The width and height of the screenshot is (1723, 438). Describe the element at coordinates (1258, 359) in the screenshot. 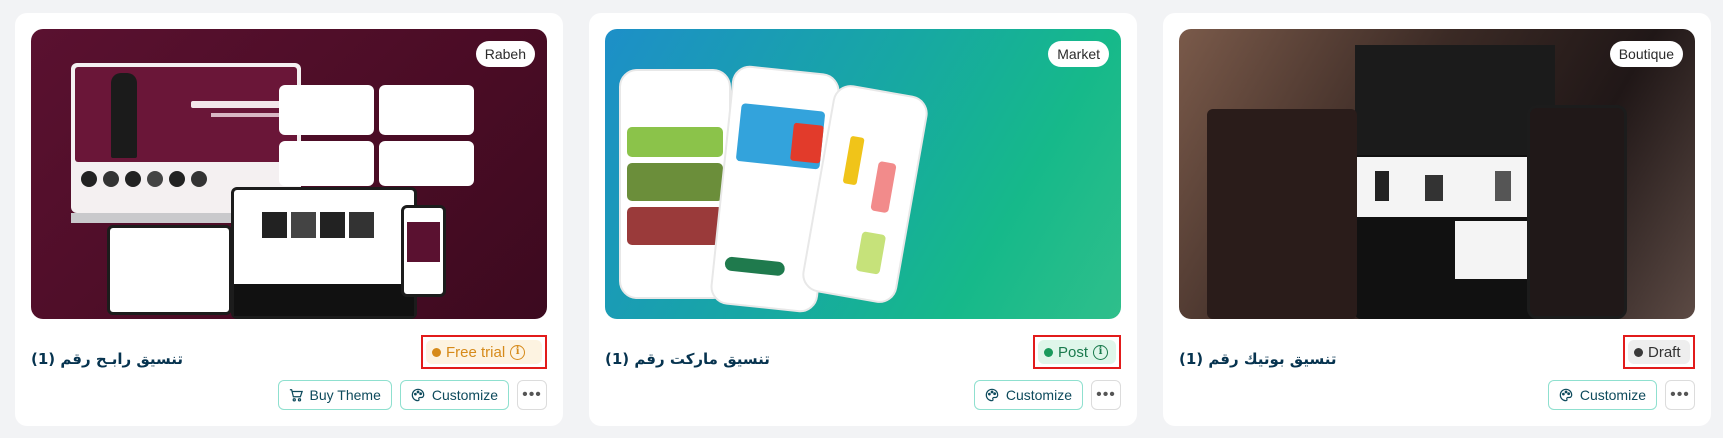

I see `theme-title: تنسيق بوتيك رقم (1)` at that location.